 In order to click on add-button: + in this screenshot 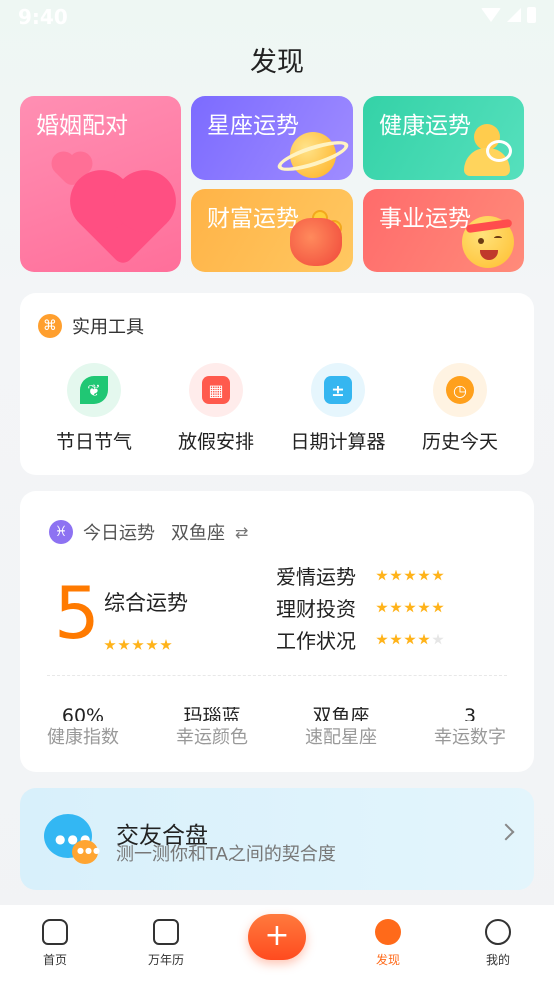, I will do `click(277, 937)`.